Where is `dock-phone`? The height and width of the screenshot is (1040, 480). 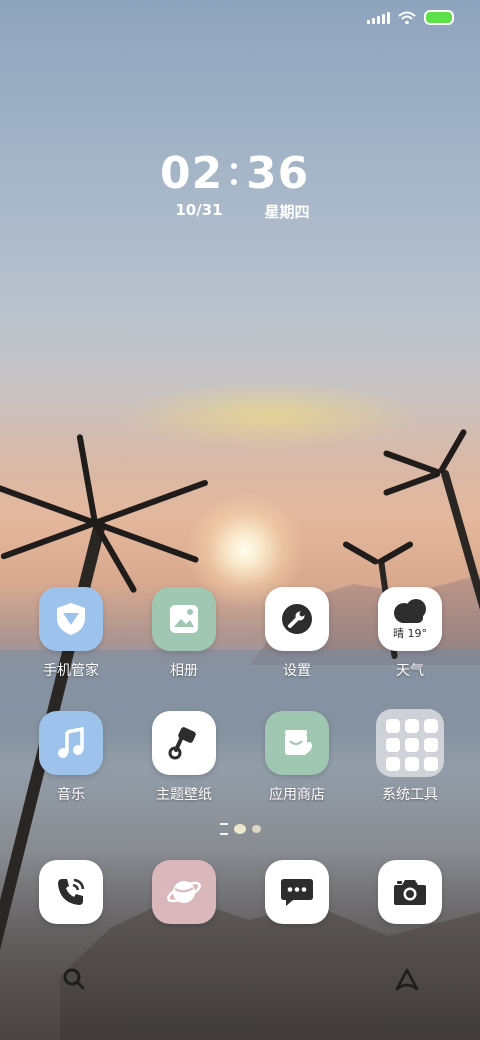 dock-phone is located at coordinates (71, 892).